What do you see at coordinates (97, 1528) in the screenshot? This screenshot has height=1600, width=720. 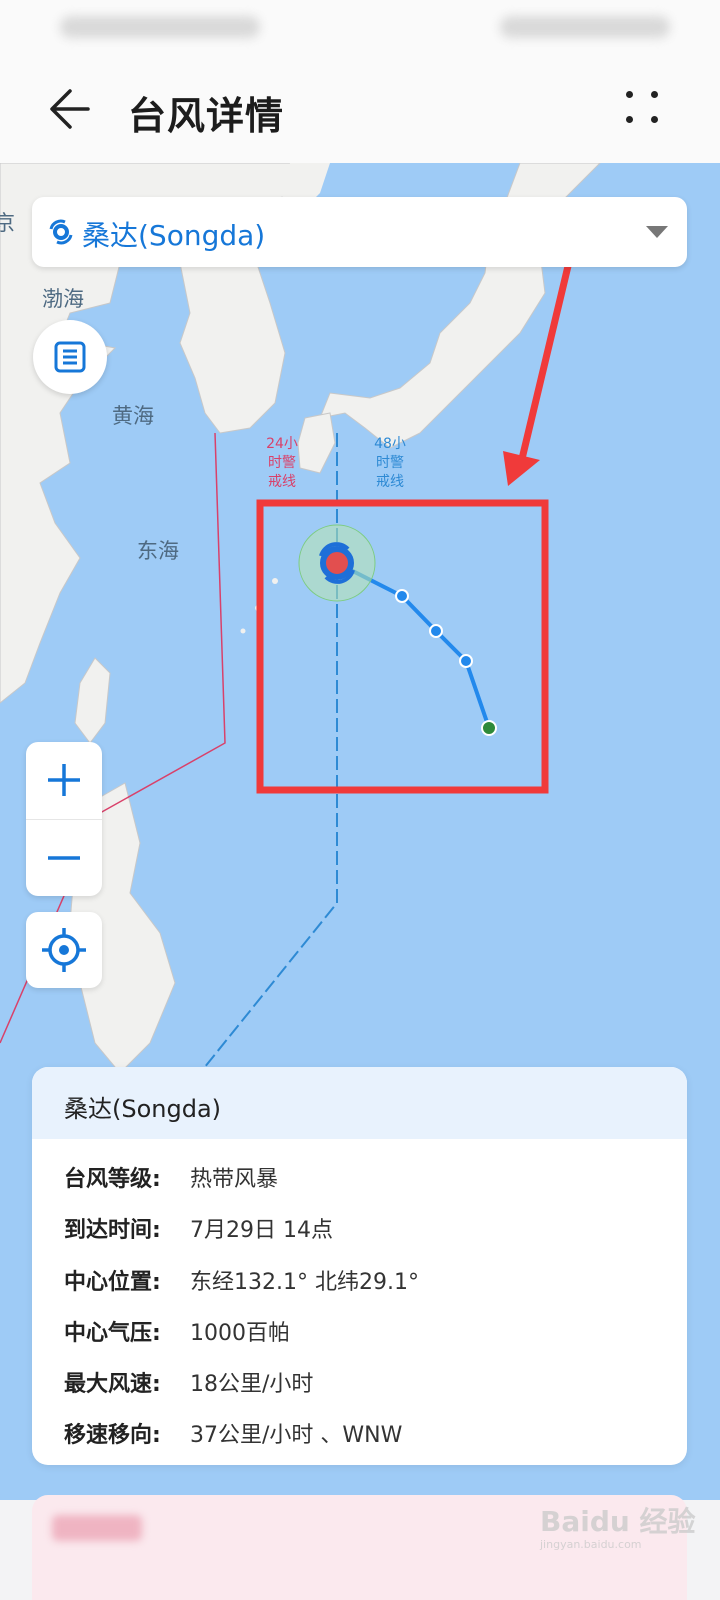 I see `blurred-text` at bounding box center [97, 1528].